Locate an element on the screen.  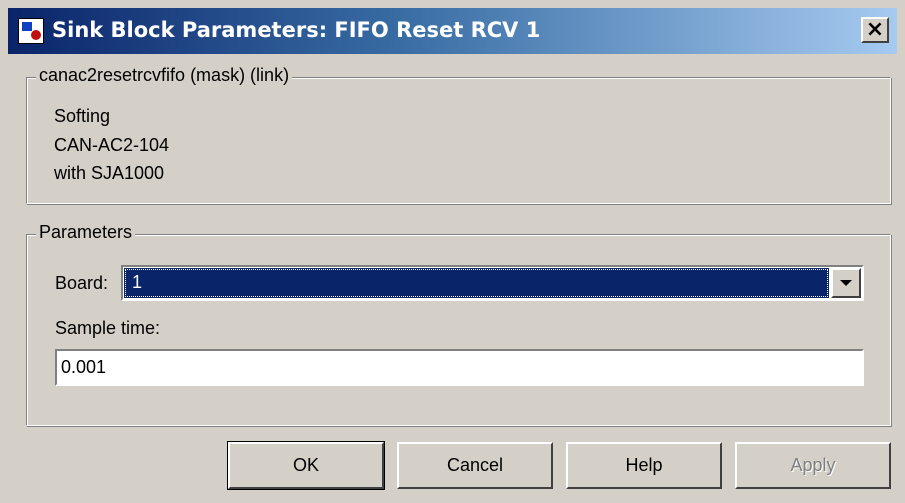
description-line-2: CAN-AC2-104 is located at coordinates (112, 145).